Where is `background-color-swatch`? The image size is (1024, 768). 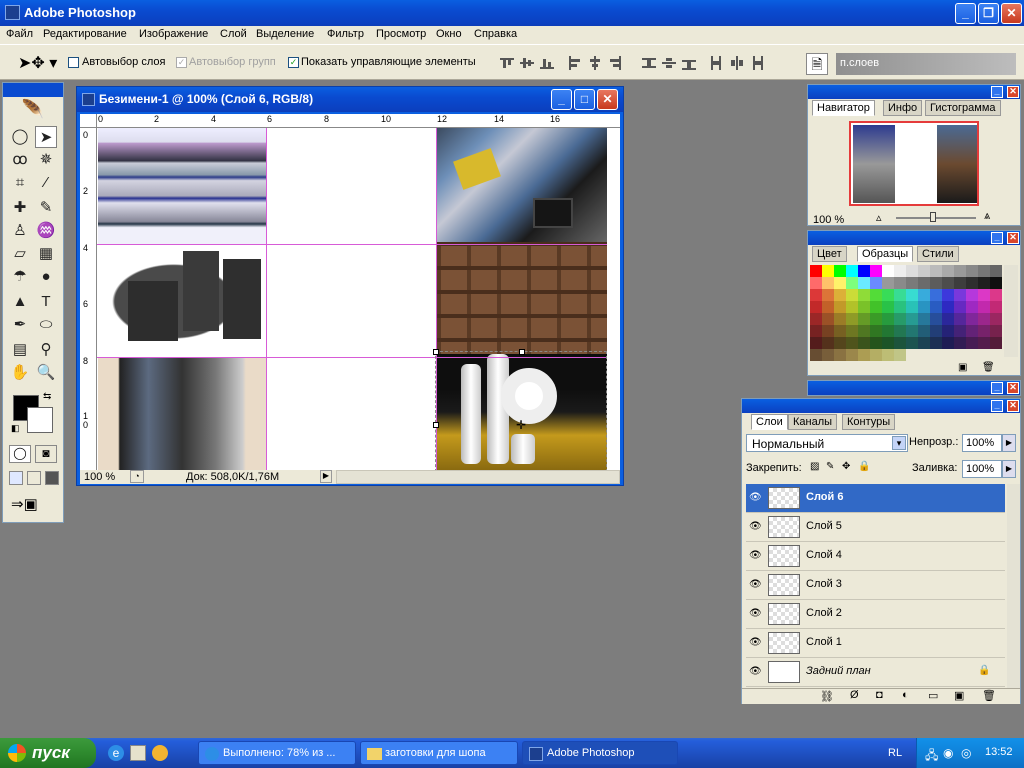 background-color-swatch is located at coordinates (40, 420).